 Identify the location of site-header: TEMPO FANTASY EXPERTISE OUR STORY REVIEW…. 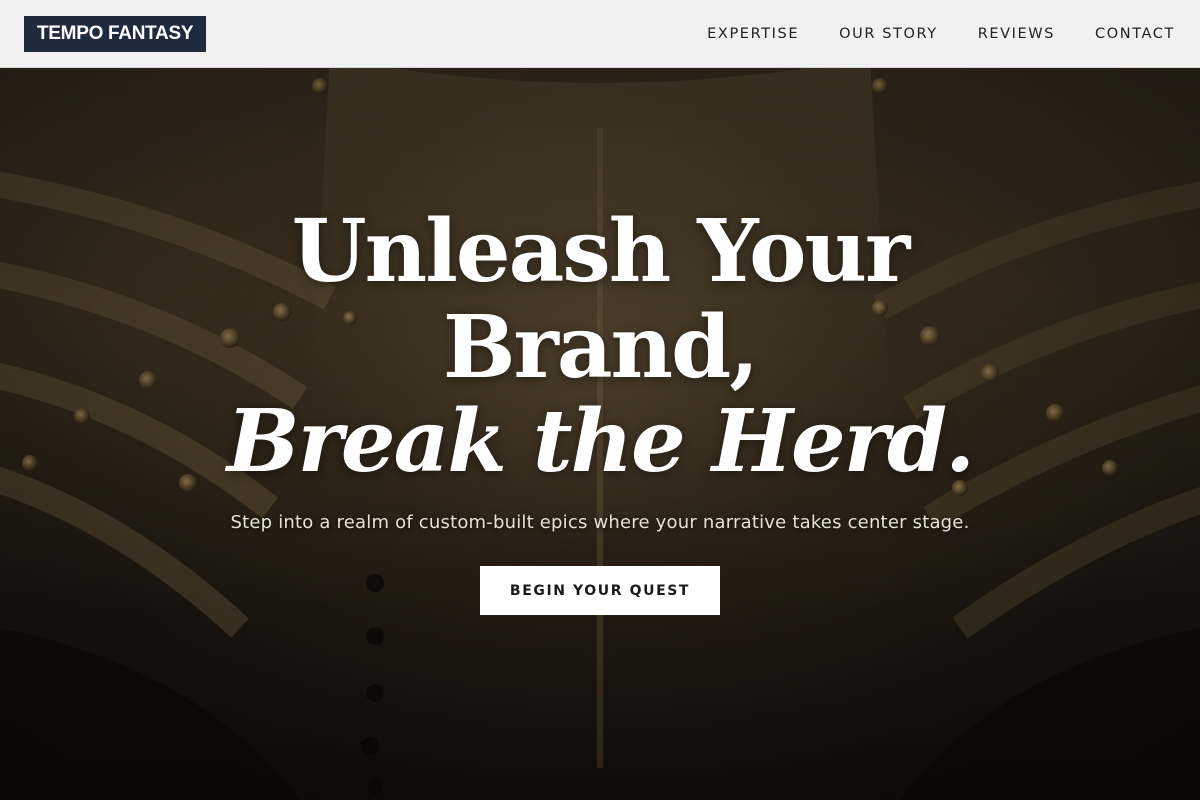
(600, 34).